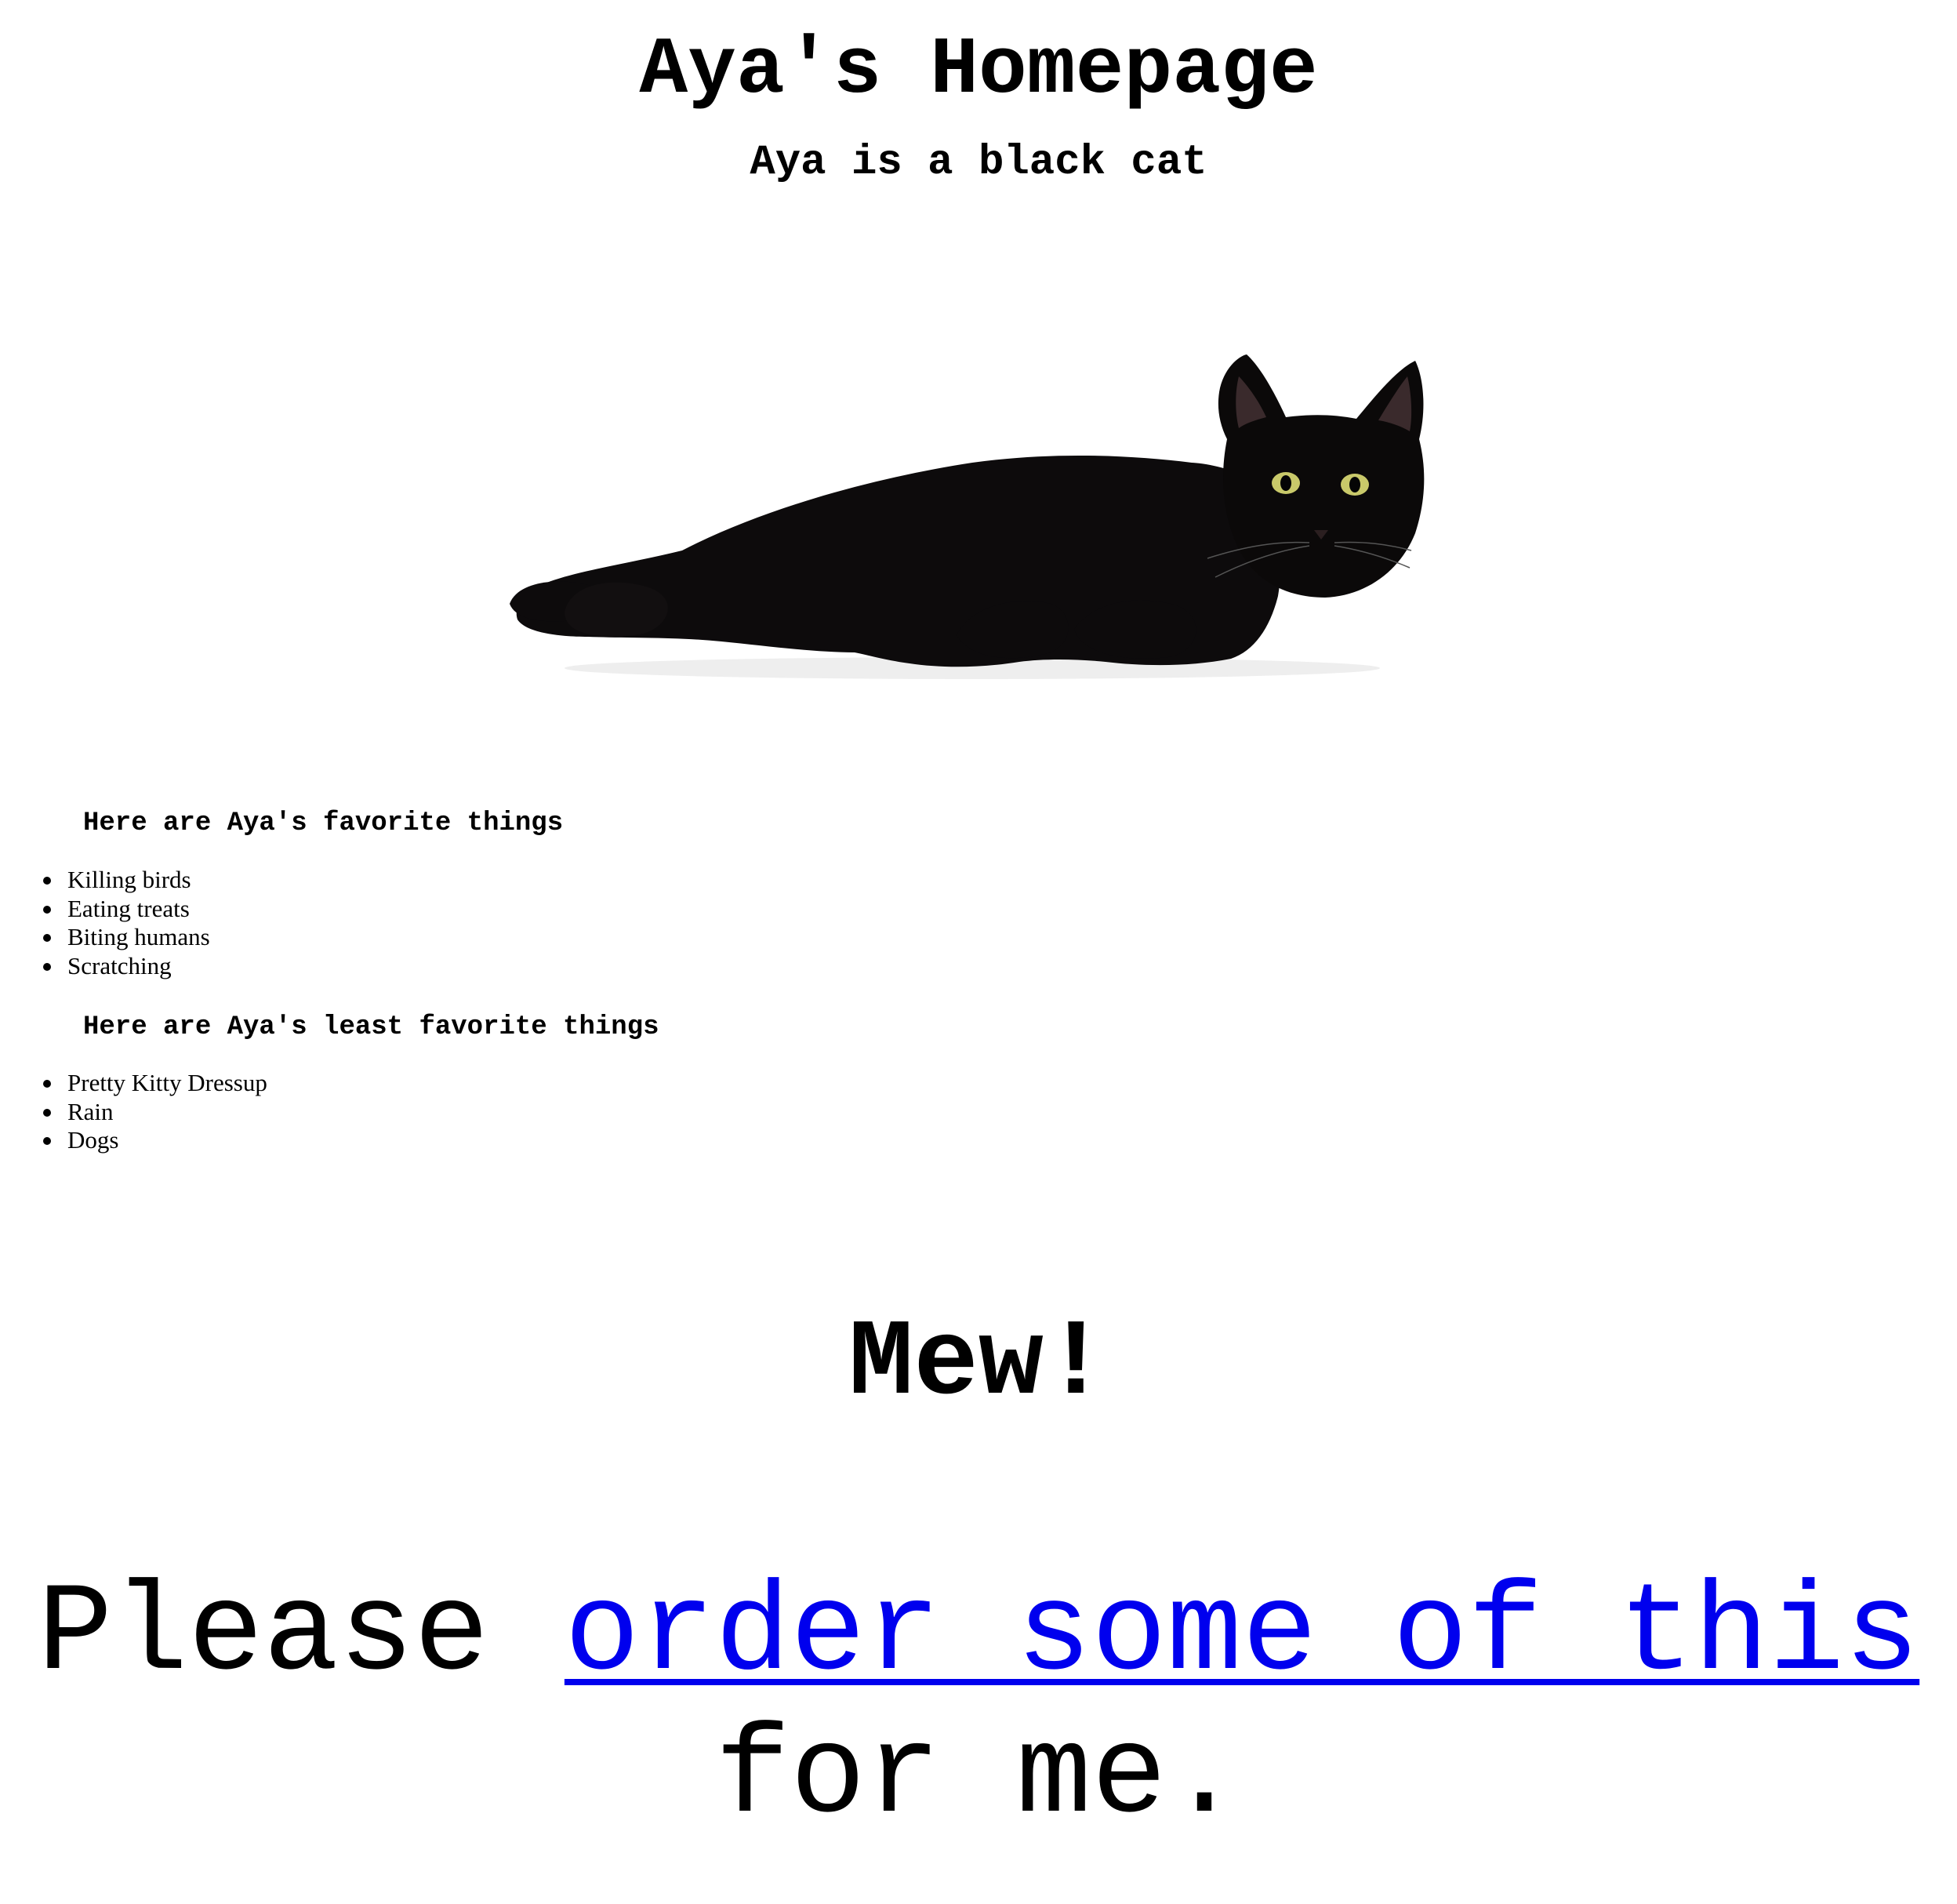 This screenshot has height=1904, width=1957. Describe the element at coordinates (301, 1635) in the screenshot. I see `plea-before: Please` at that location.